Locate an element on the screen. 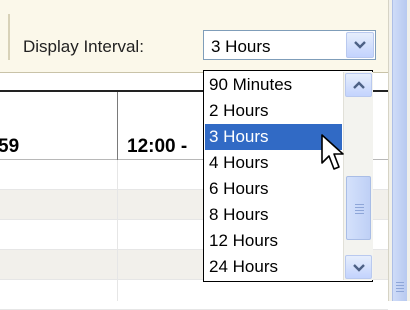 Image resolution: width=410 pixels, height=310 pixels. option-6-hours: 6 Hours is located at coordinates (273, 189).